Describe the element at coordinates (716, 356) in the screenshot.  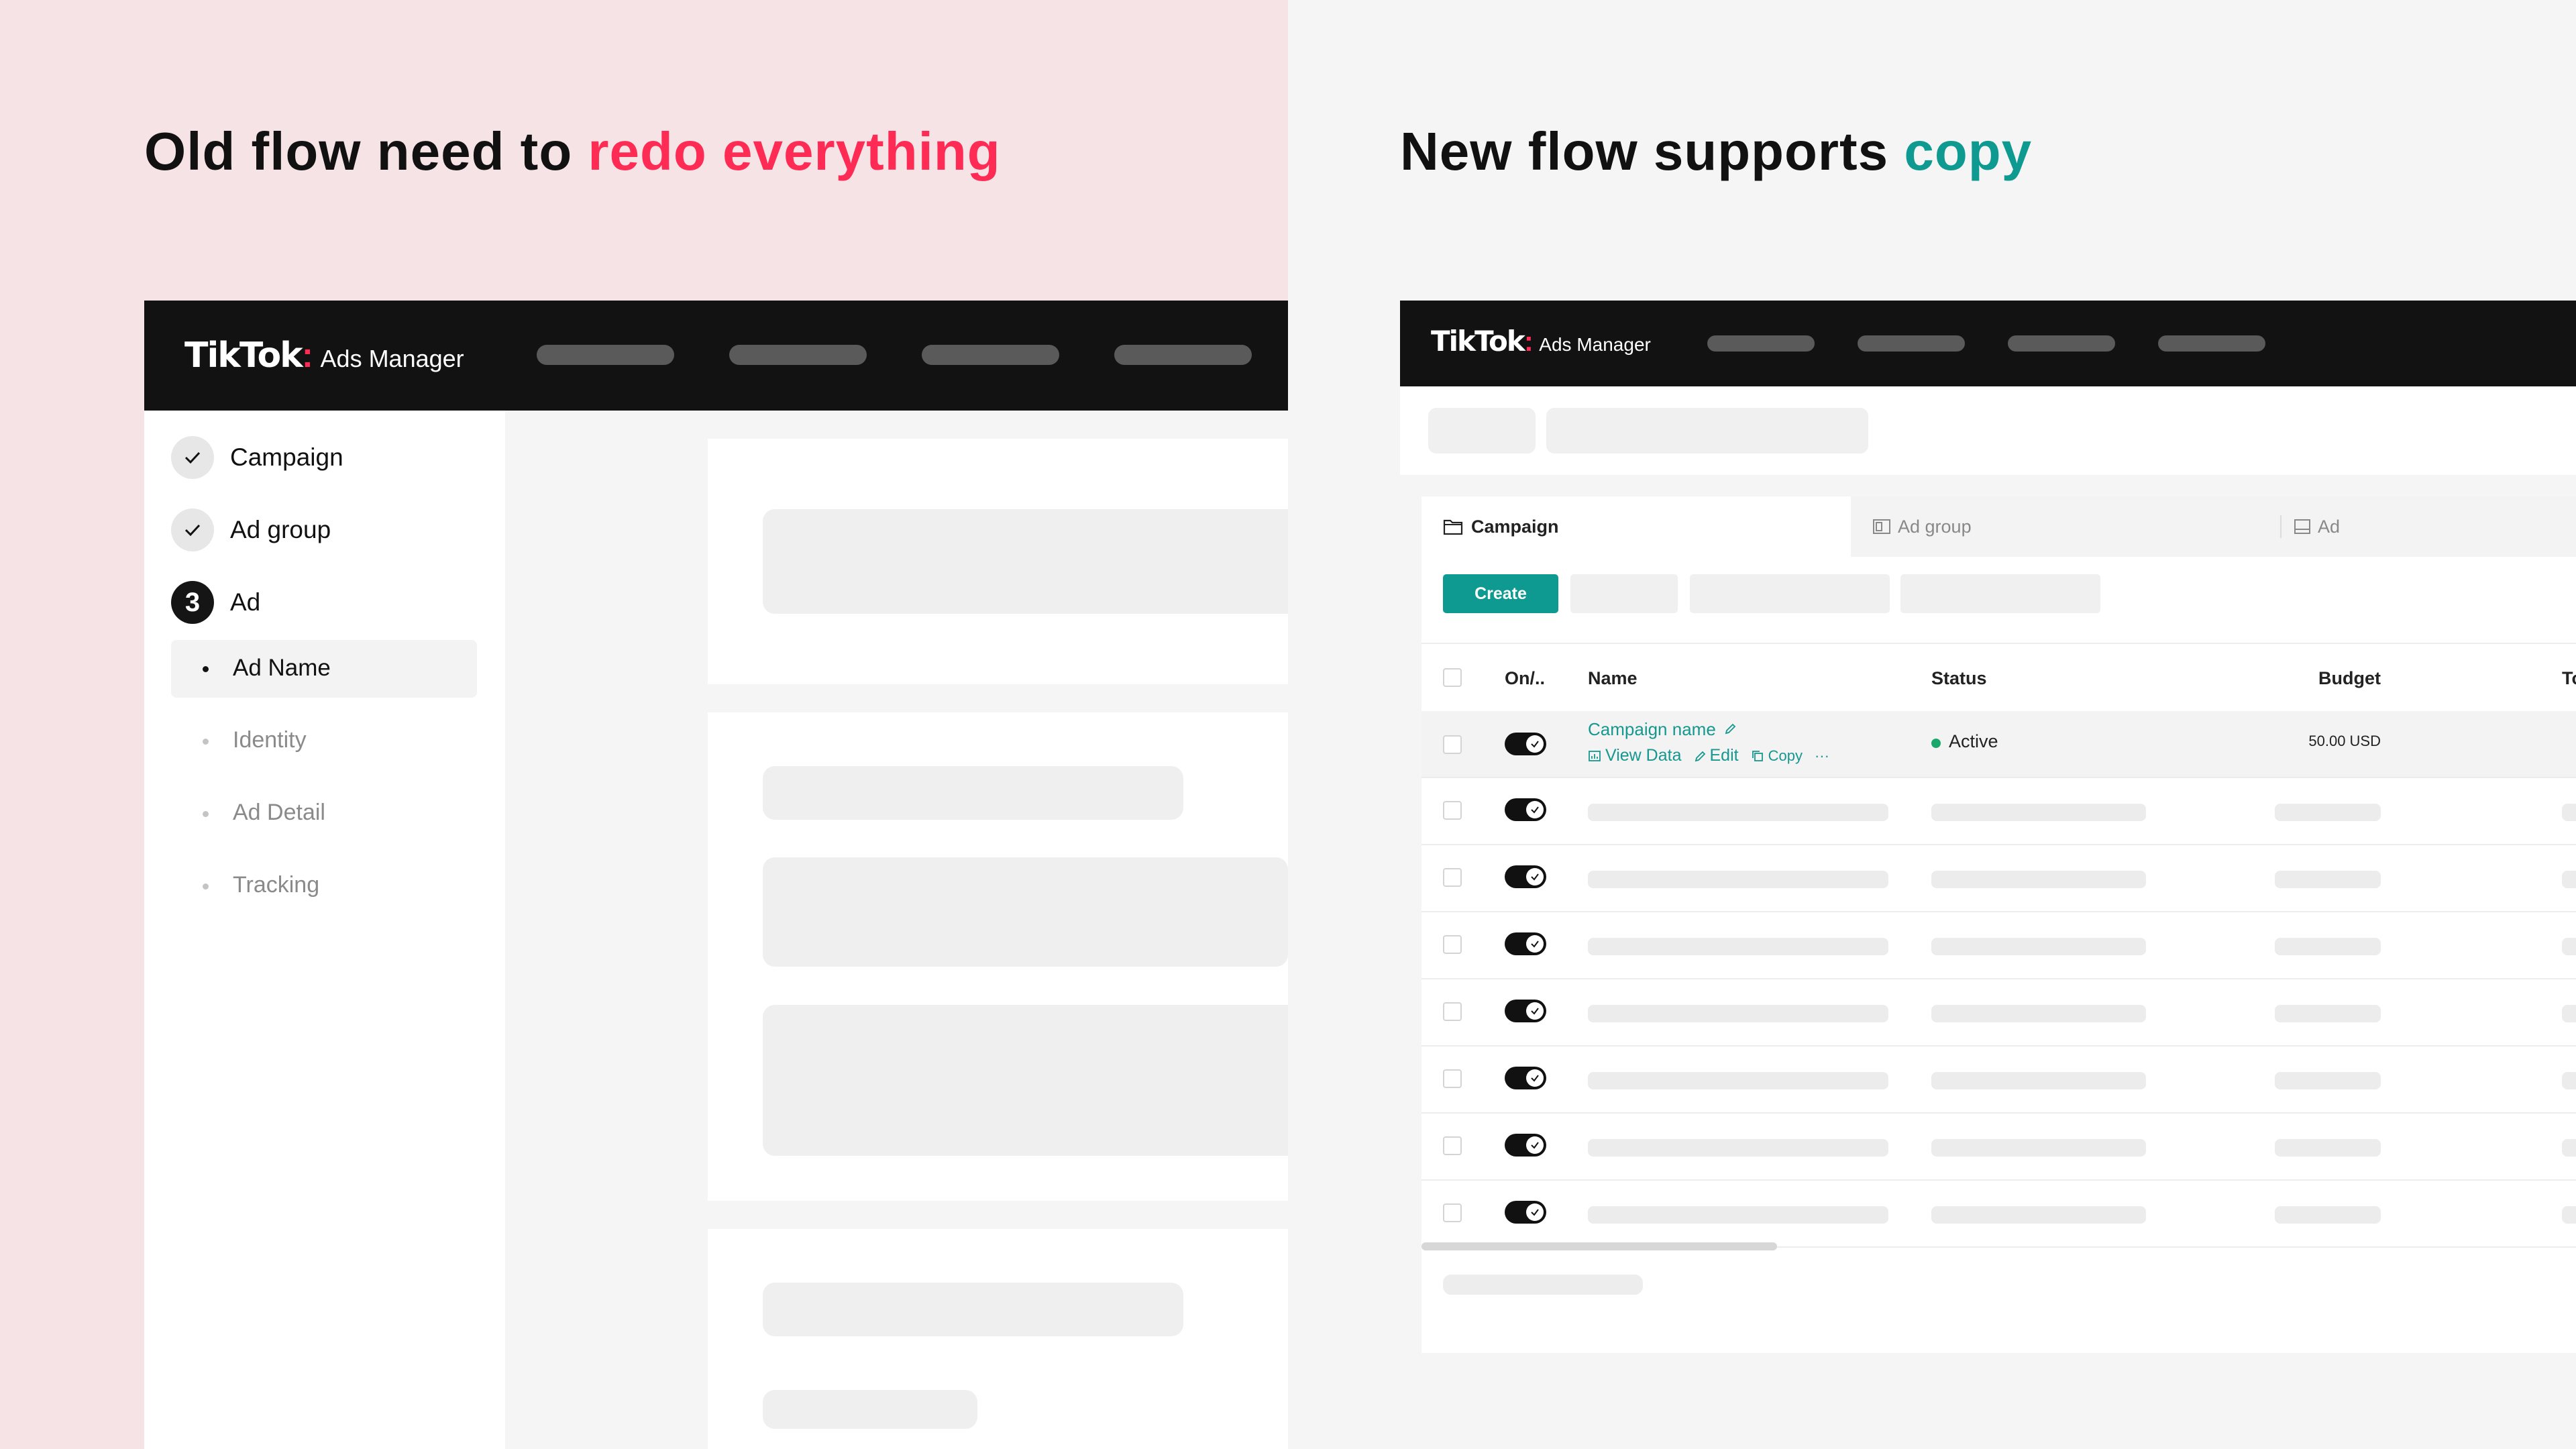
I see `top-navigation-bar: TikTok: Ads Manager` at that location.